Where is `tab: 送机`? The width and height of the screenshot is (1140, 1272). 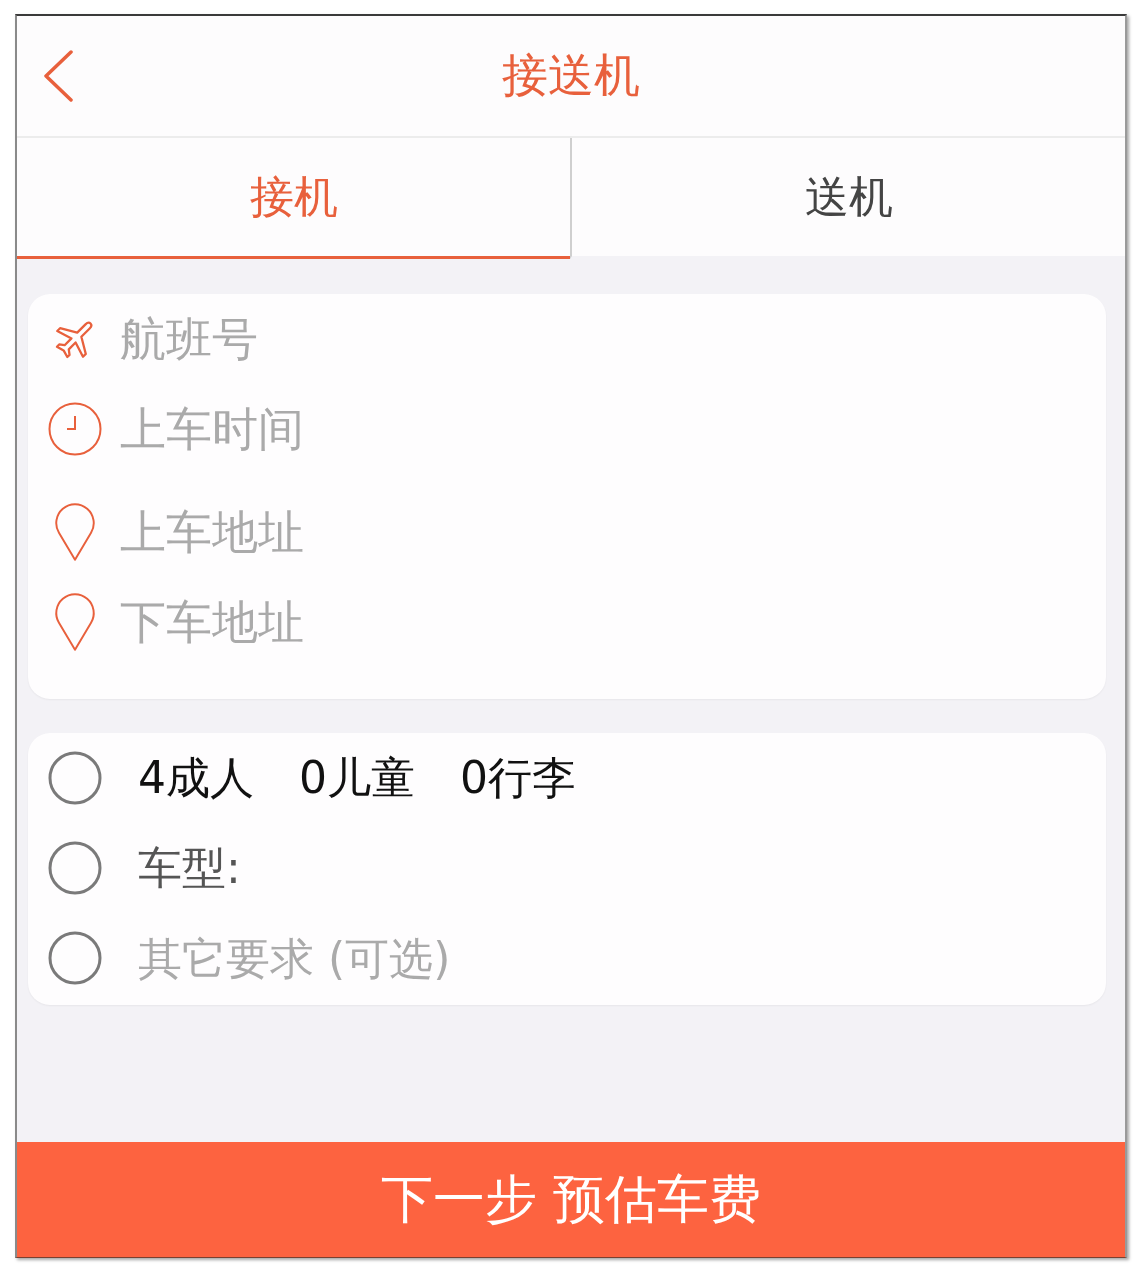
tab: 送机 is located at coordinates (847, 198).